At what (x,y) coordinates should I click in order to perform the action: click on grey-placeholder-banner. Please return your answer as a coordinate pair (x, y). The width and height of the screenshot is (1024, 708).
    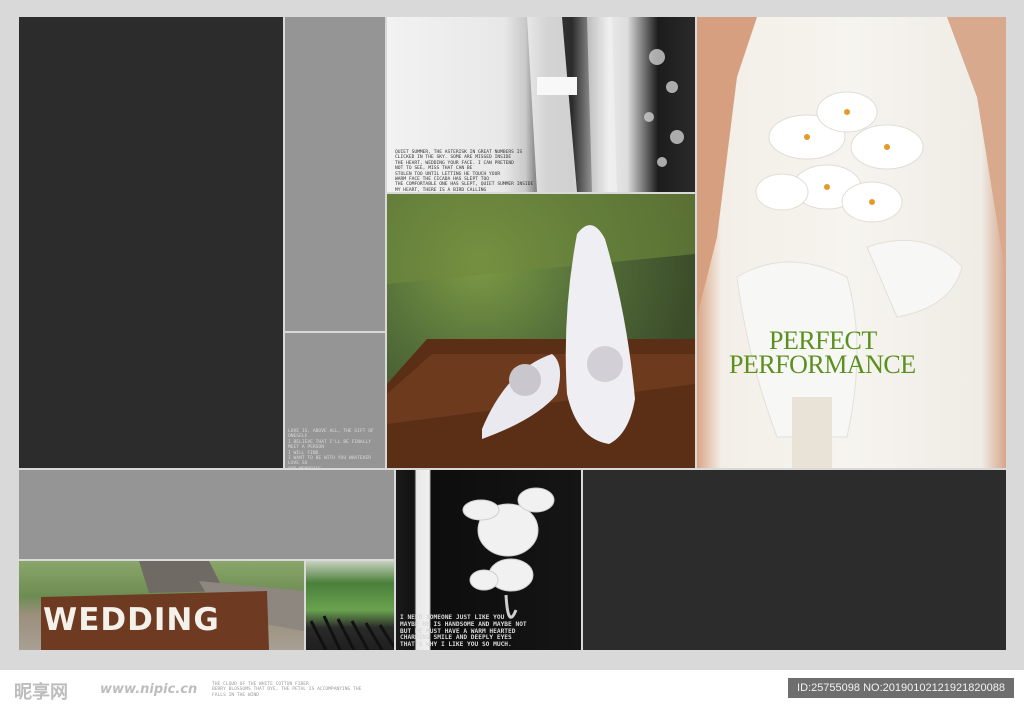
    Looking at the image, I should click on (206, 514).